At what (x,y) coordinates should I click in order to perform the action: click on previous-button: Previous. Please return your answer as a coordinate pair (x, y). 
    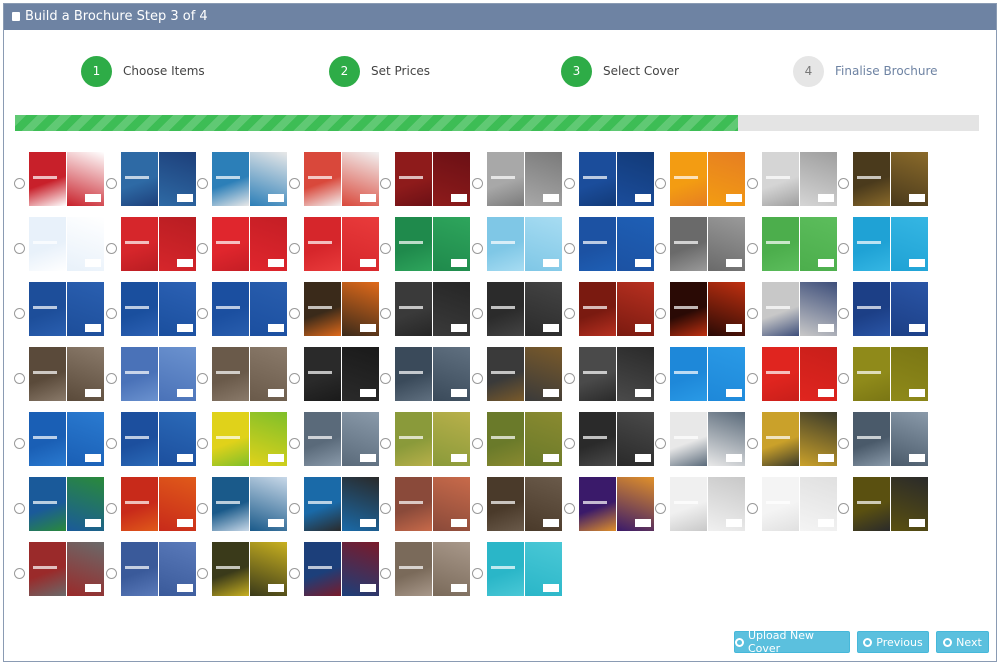
    Looking at the image, I should click on (893, 642).